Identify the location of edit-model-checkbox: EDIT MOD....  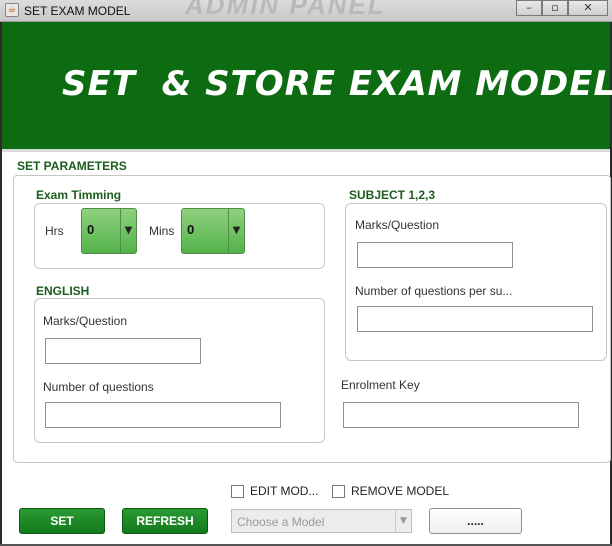
(274, 491).